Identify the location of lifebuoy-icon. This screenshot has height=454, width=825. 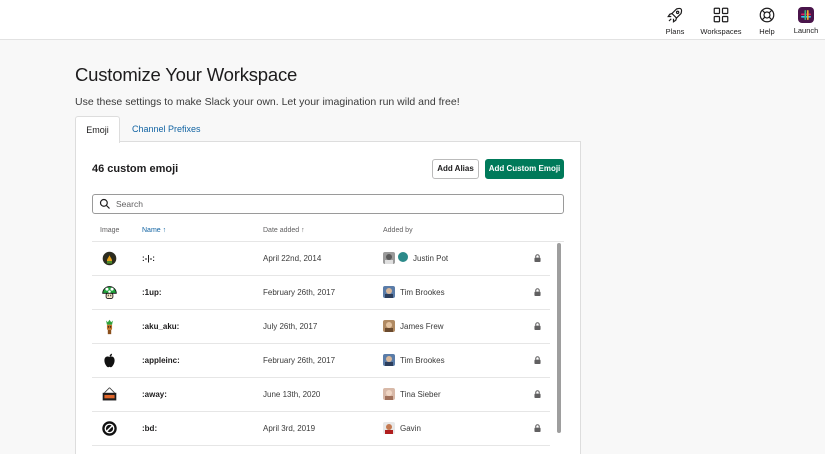
(767, 15).